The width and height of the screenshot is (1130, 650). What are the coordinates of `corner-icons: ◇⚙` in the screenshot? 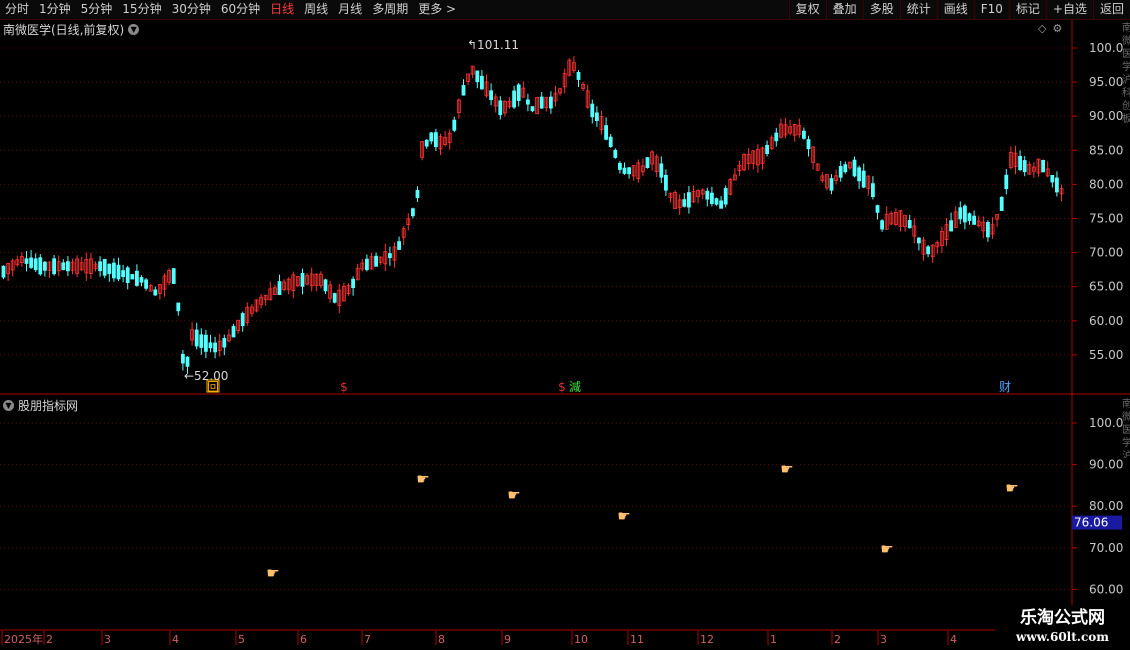 It's located at (1053, 28).